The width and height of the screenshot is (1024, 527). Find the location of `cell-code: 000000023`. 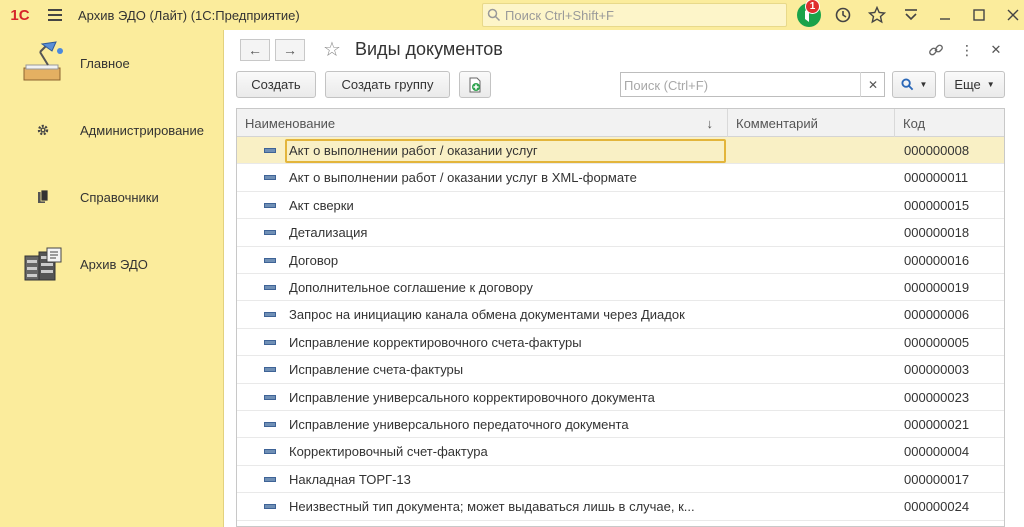

cell-code: 000000023 is located at coordinates (937, 397).